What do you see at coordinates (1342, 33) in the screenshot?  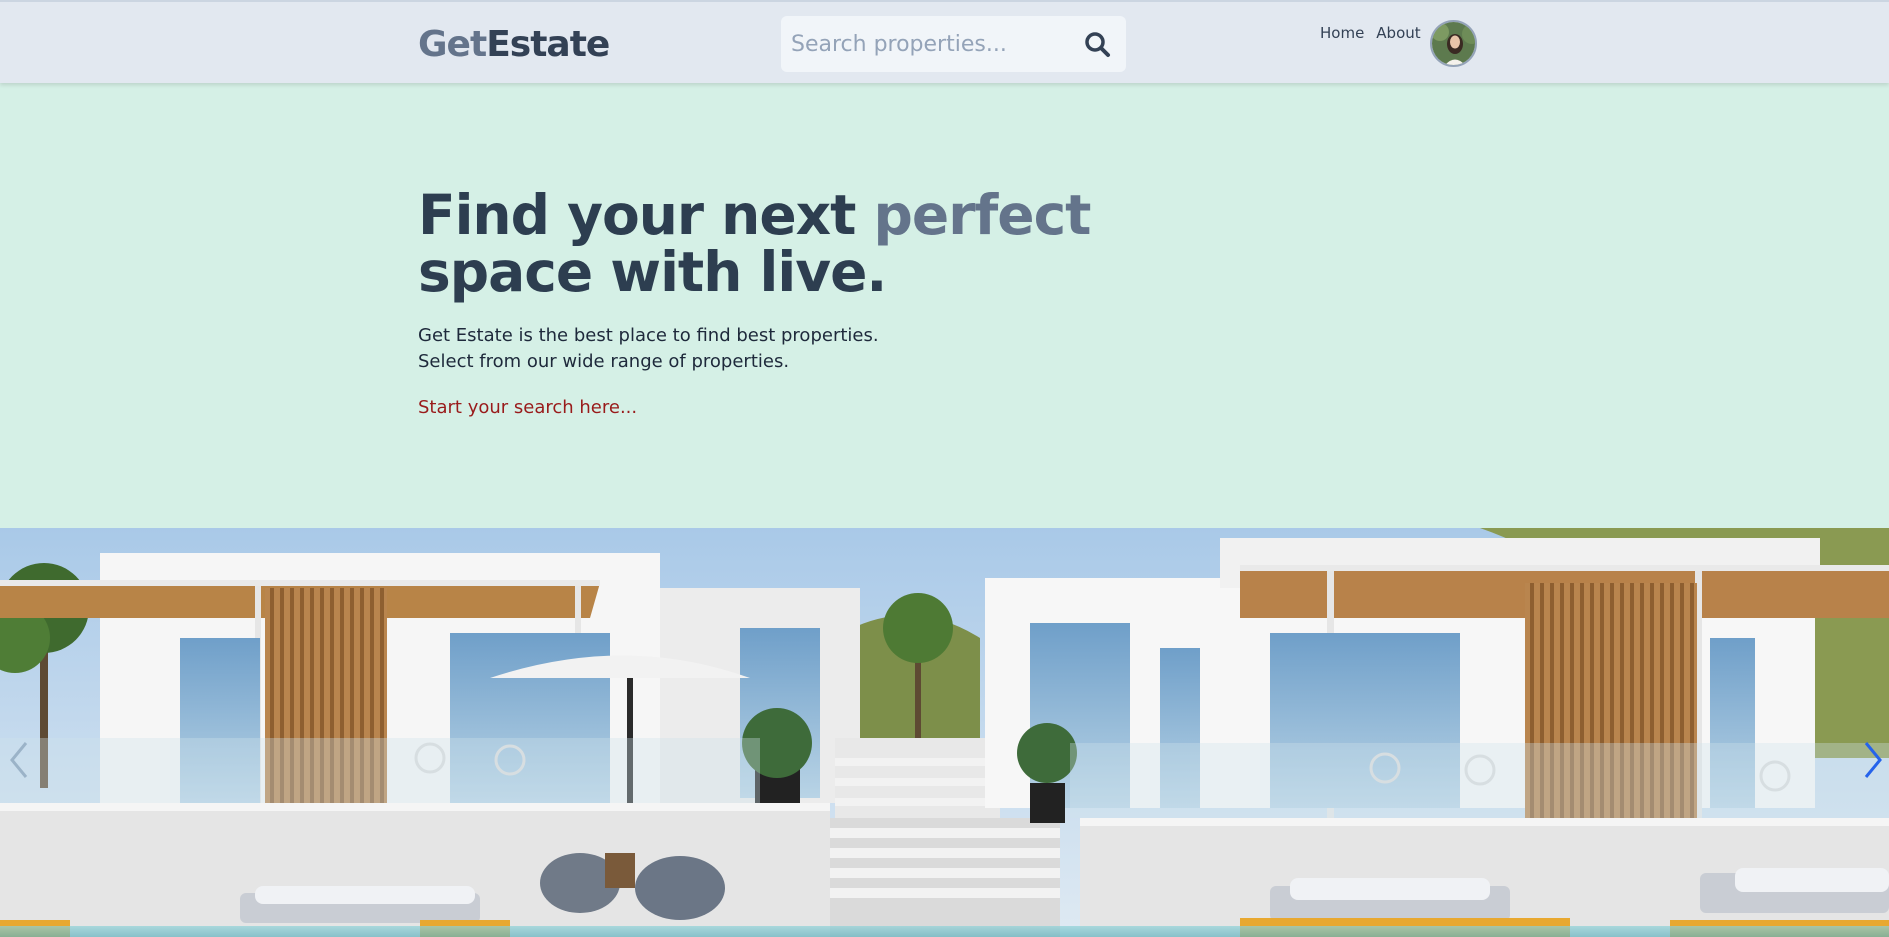 I see `nav-home-link: Home` at bounding box center [1342, 33].